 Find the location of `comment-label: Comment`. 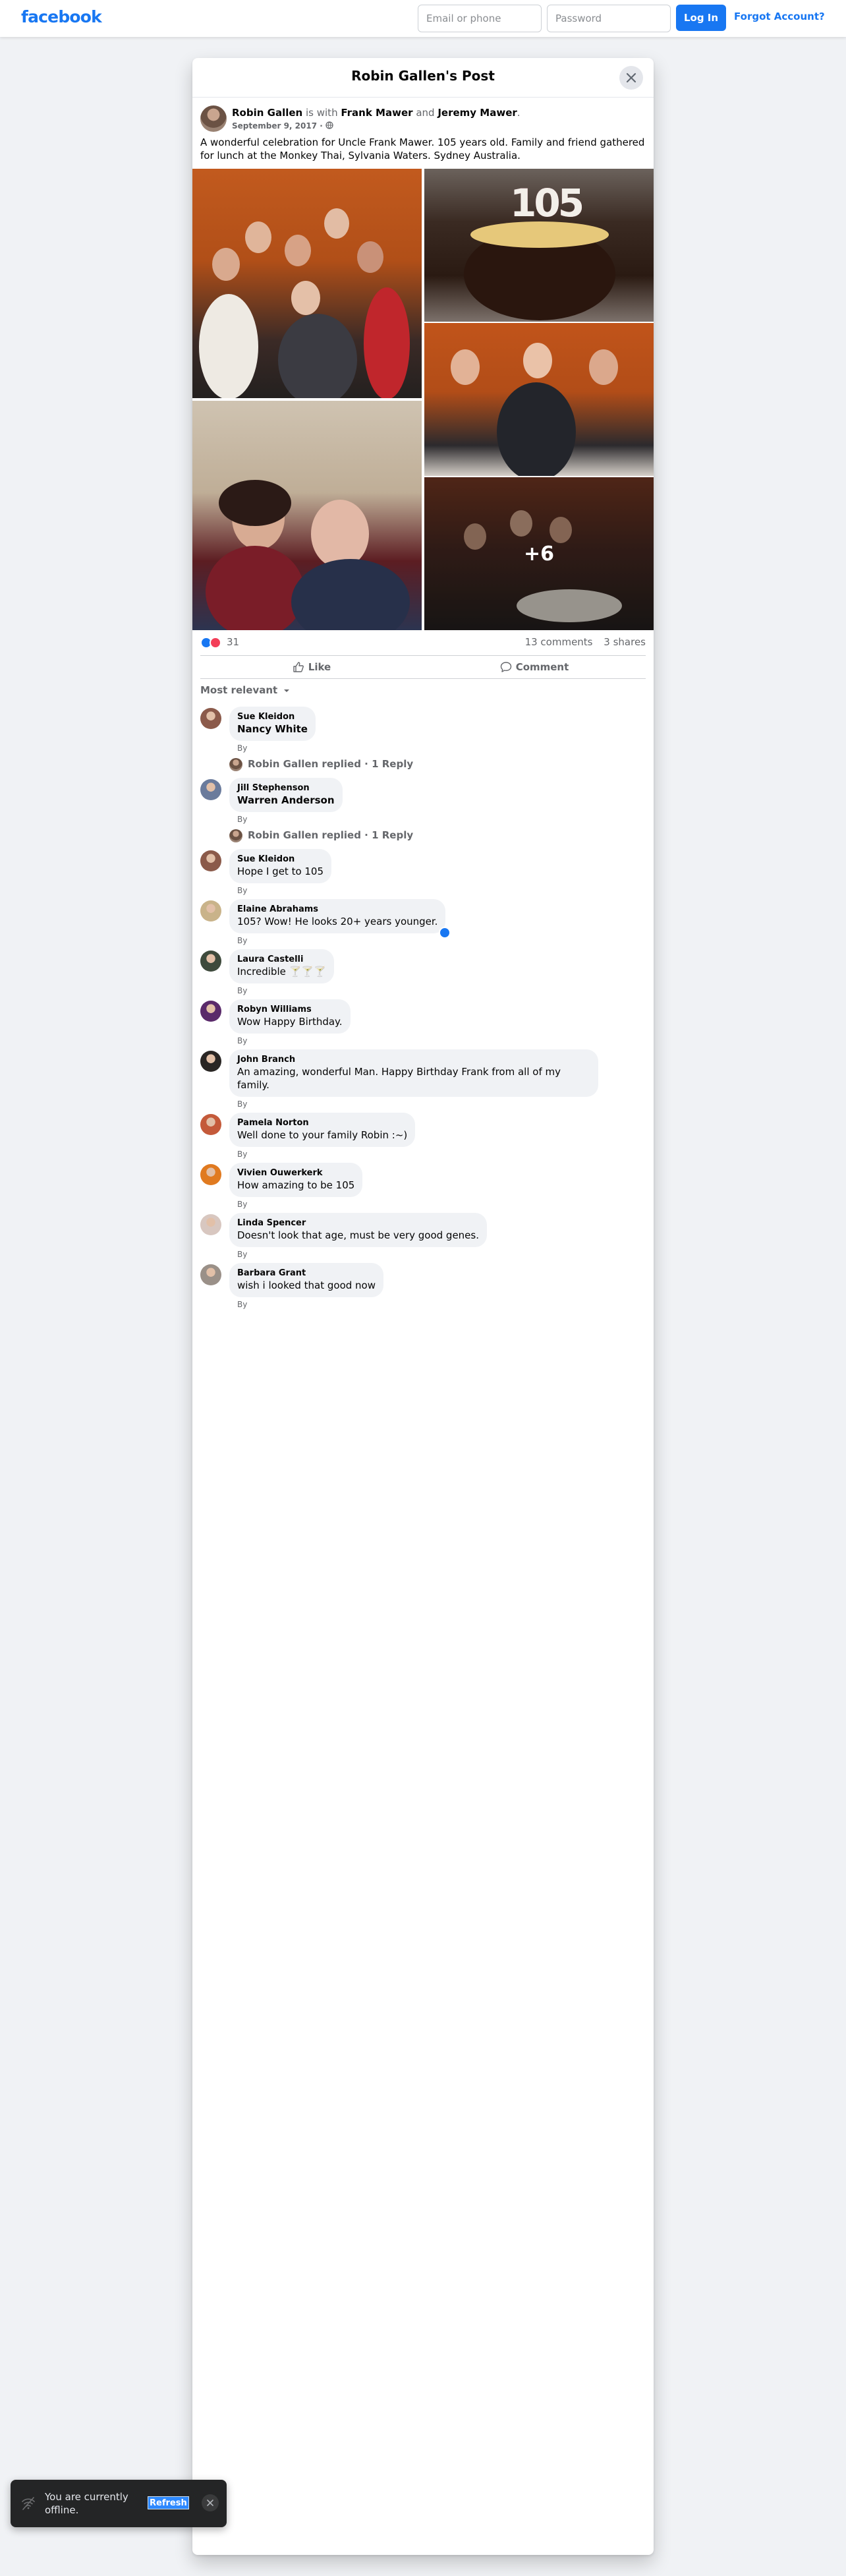

comment-label: Comment is located at coordinates (542, 667).